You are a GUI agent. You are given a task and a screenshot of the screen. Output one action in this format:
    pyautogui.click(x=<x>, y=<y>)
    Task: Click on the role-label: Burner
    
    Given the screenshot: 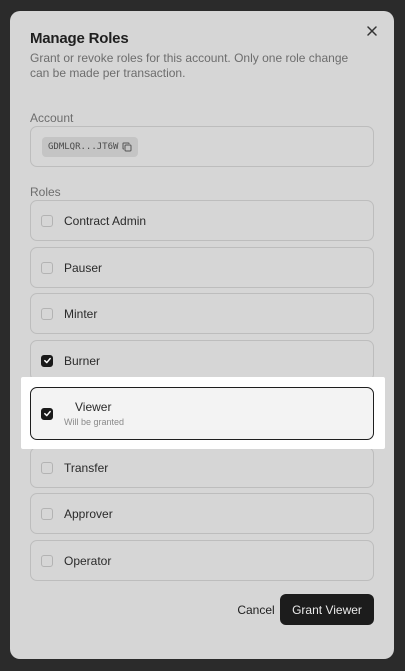 What is the action you would take?
    pyautogui.click(x=82, y=360)
    